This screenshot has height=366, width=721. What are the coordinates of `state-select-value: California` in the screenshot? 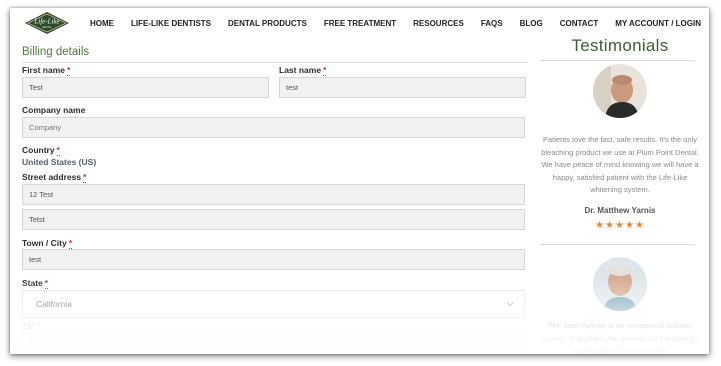 It's located at (54, 304).